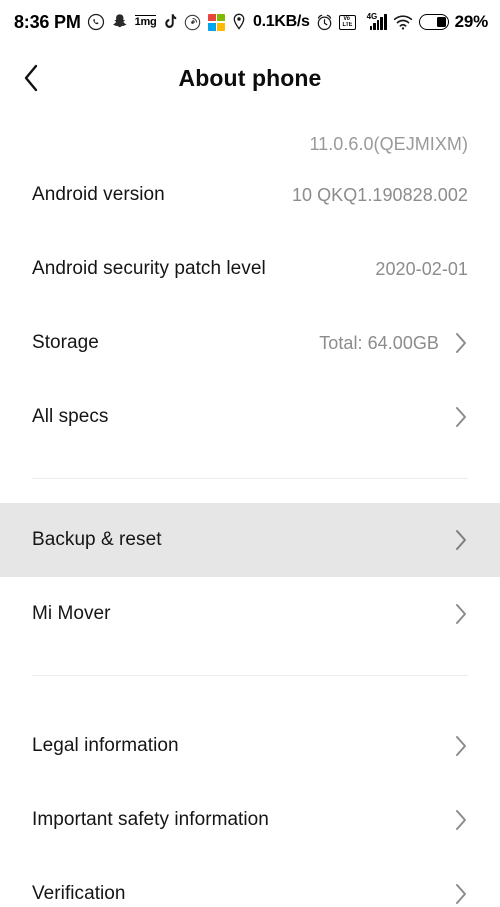 This screenshot has height=907, width=500. Describe the element at coordinates (250, 22) in the screenshot. I see `status-bar: 8:36 PM 1mg 0.1KB/s Vo LTE 4G 29%` at that location.